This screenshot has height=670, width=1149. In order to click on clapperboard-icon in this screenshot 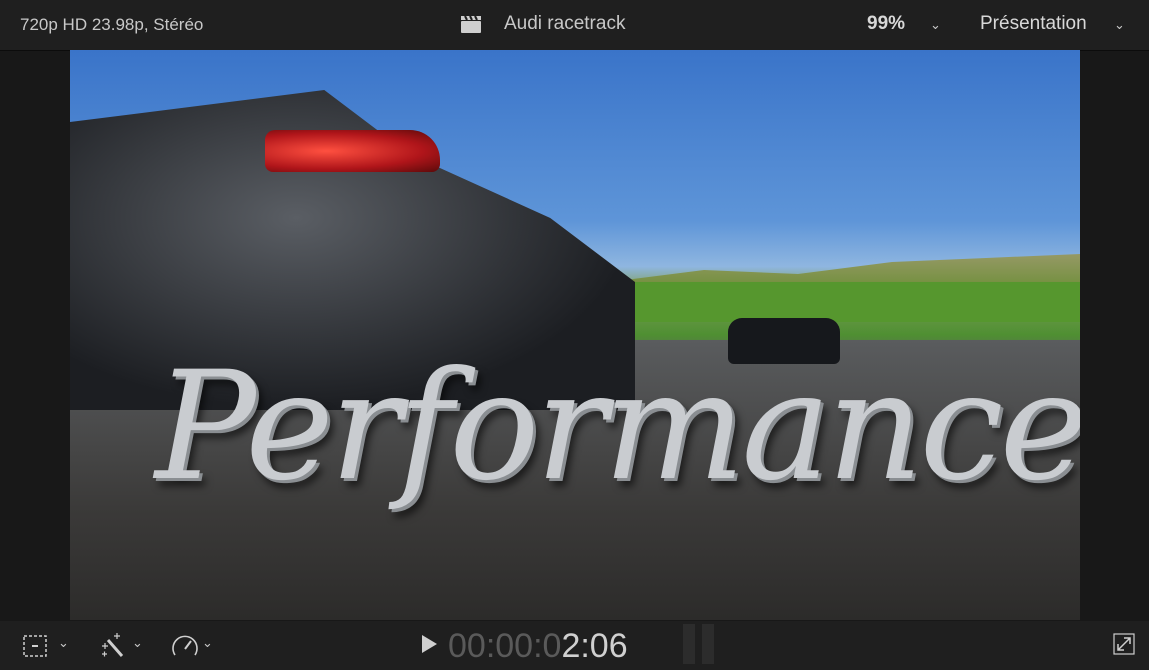, I will do `click(471, 24)`.